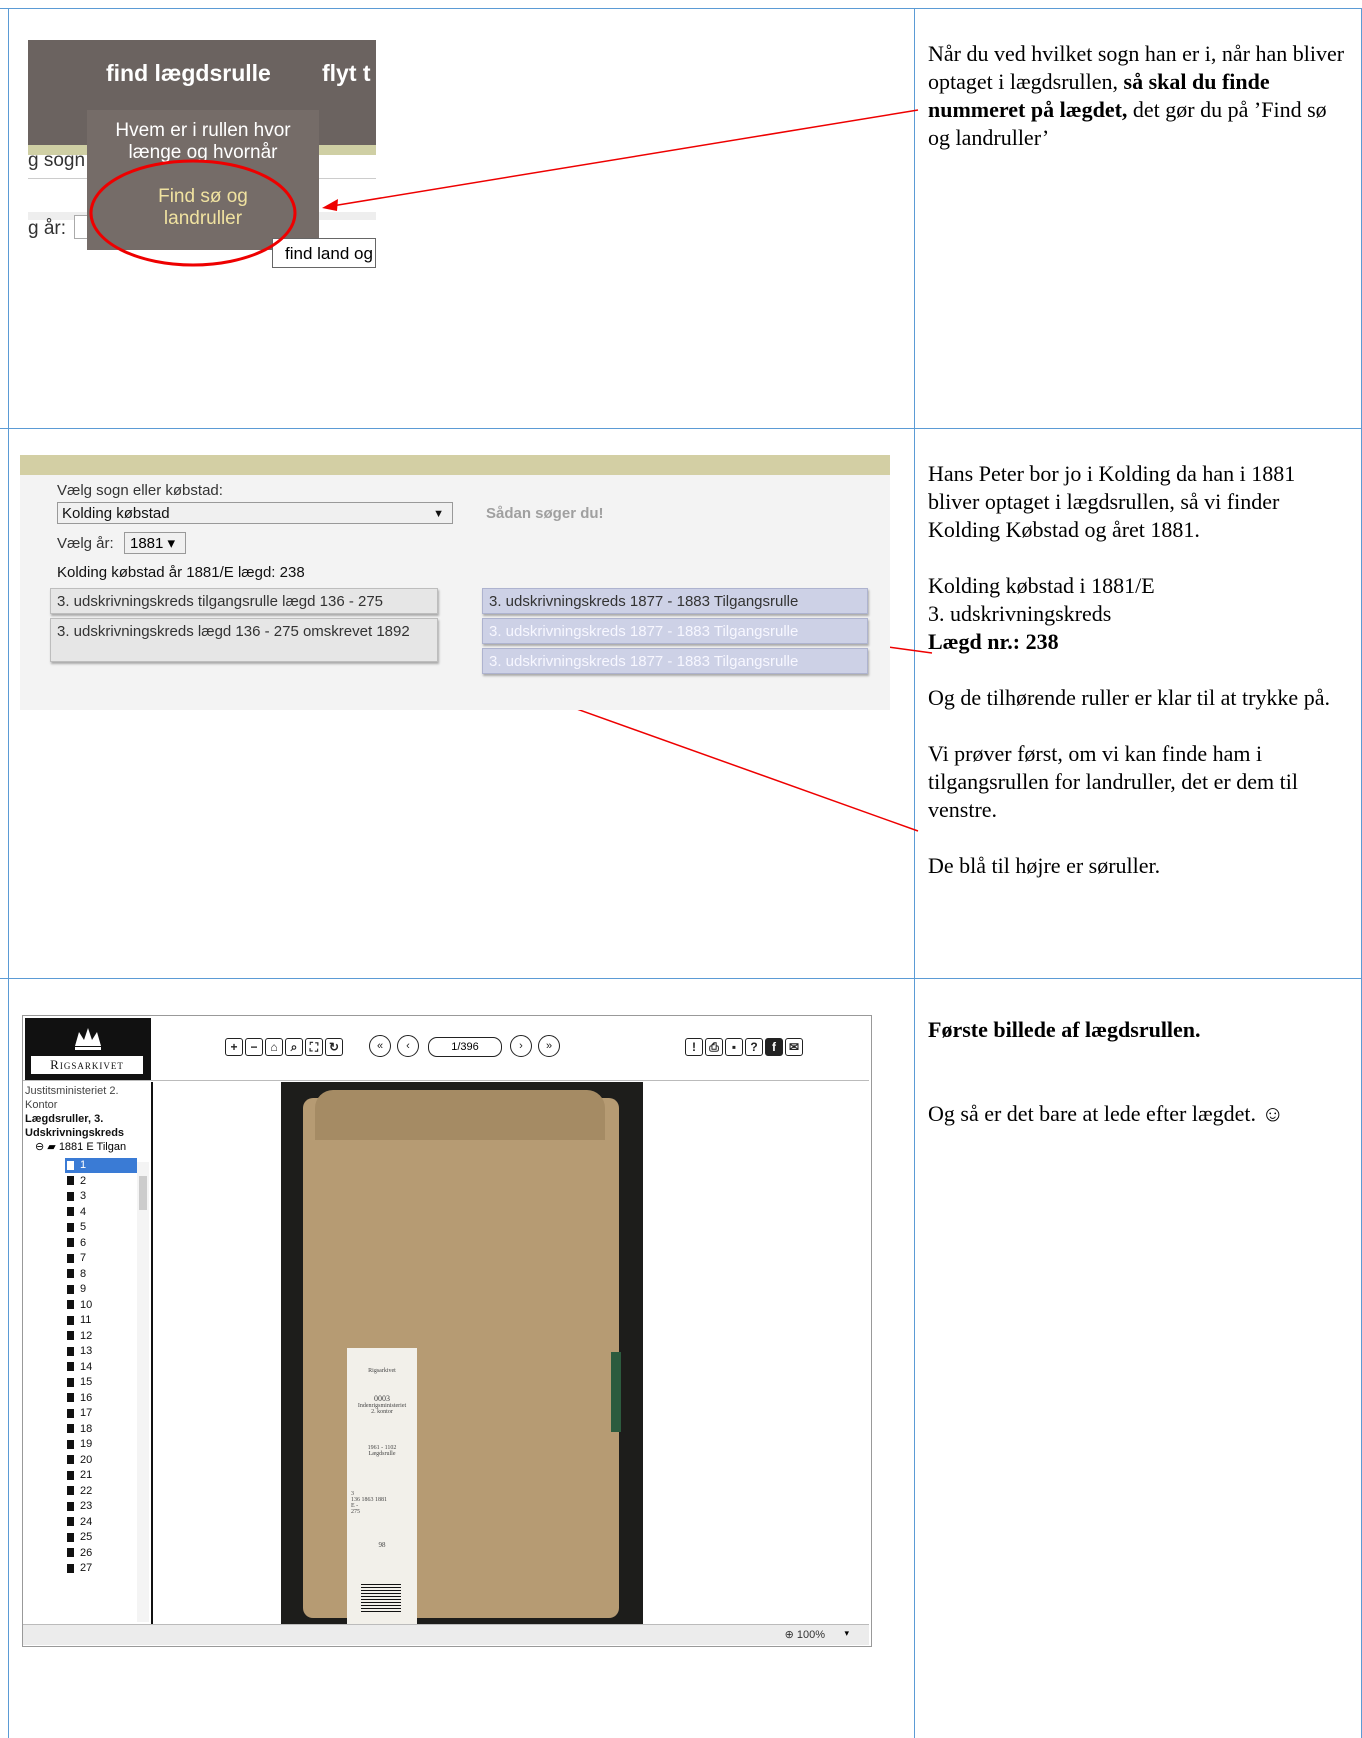  I want to click on zoom-in-button: +, so click(234, 1047).